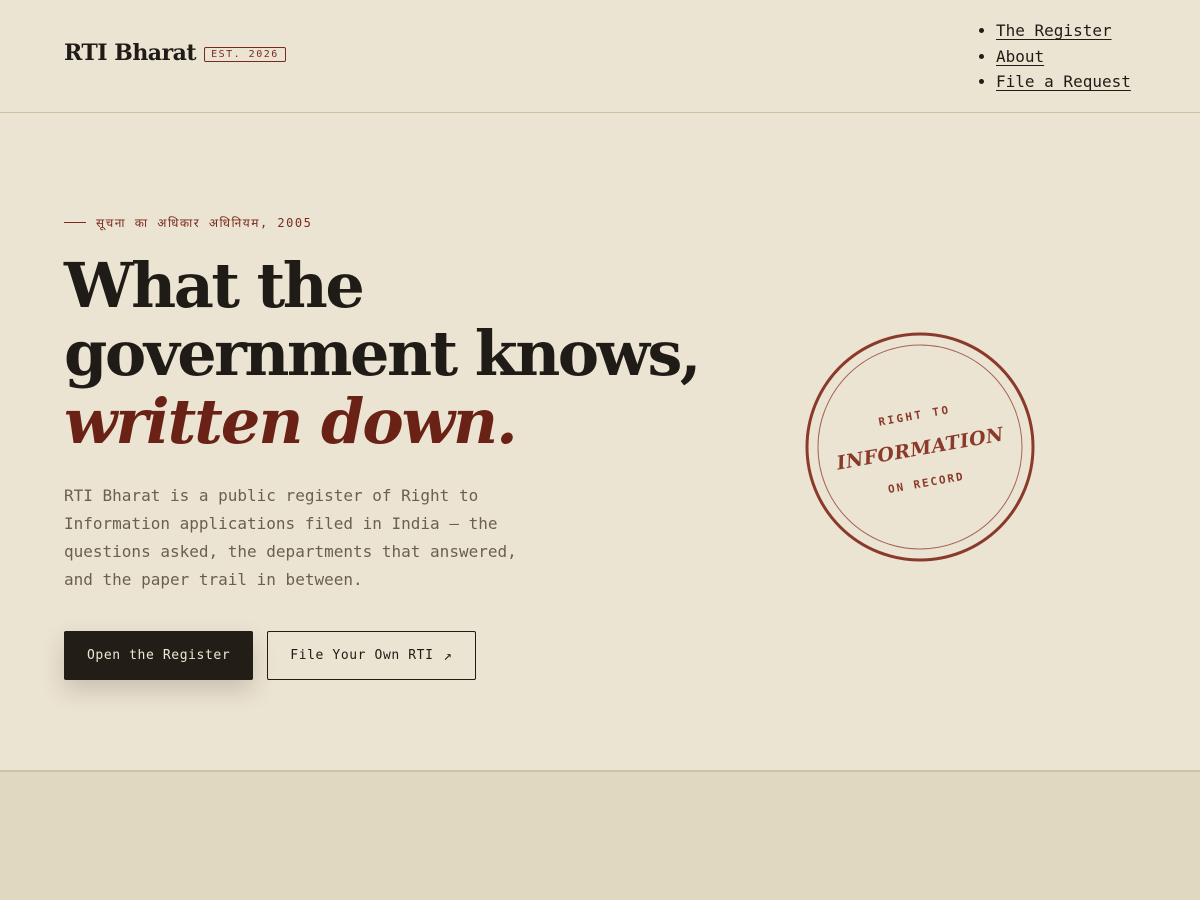 This screenshot has height=900, width=1200. What do you see at coordinates (448, 655) in the screenshot?
I see `arrow-up-right-icon: ↗` at bounding box center [448, 655].